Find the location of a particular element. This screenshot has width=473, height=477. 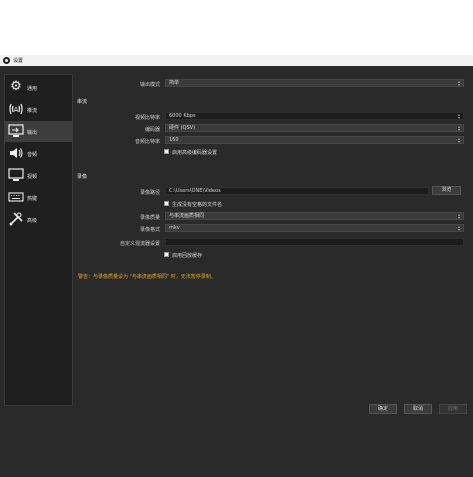

recording-format-select: mkv ▴ ▾ is located at coordinates (314, 228).